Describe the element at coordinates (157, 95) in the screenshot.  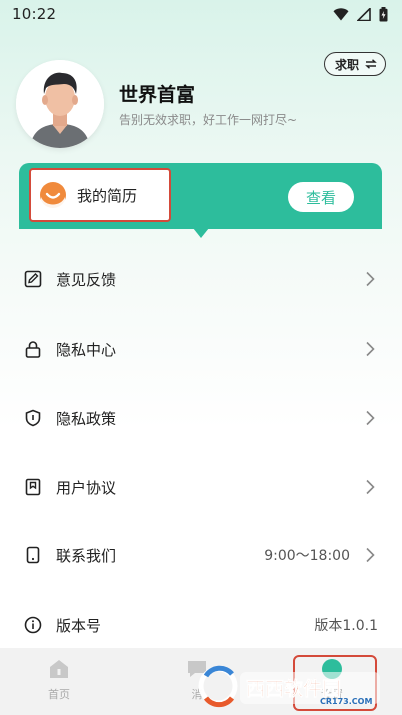
I see `user-name: 世界首富` at that location.